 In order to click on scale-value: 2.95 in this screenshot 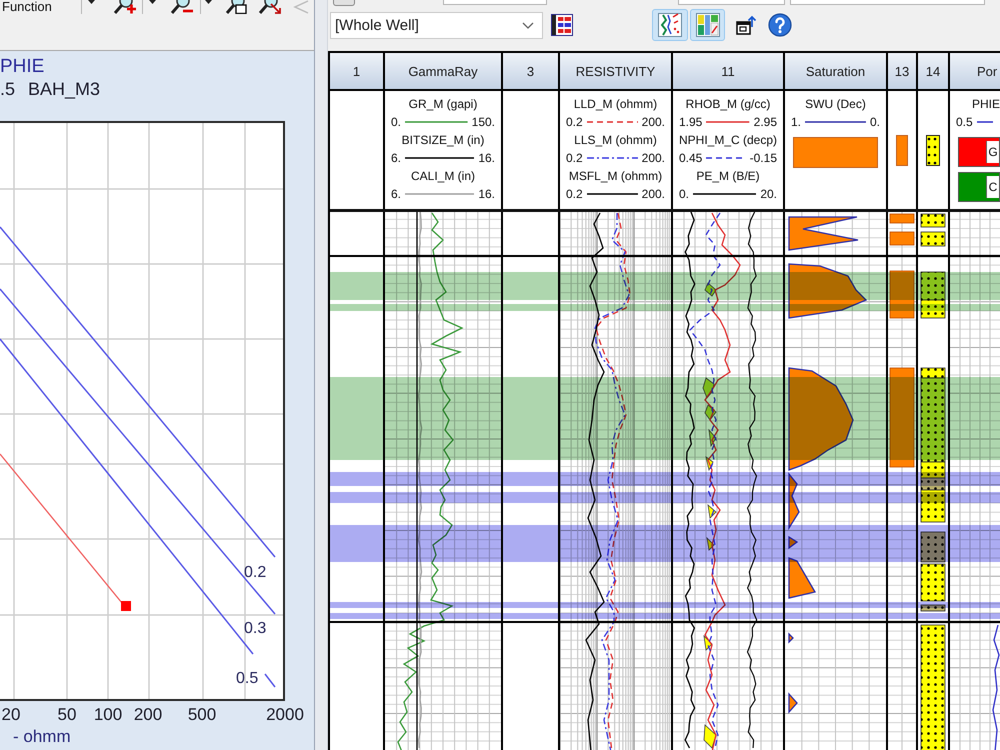, I will do `click(765, 122)`.